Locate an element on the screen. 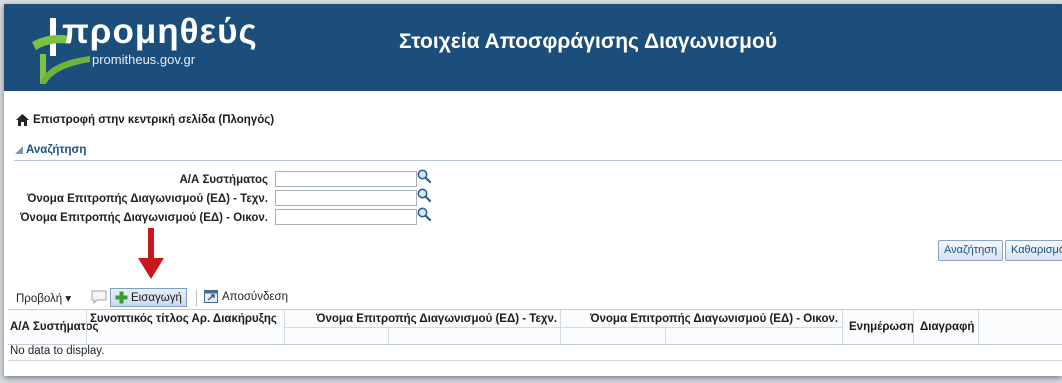  search-section-title: Αναζήτηση is located at coordinates (56, 150).